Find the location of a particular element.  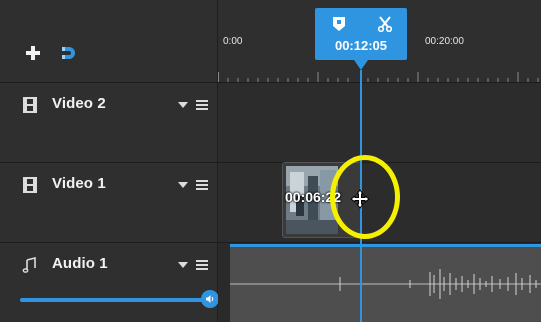

ruler-ticks is located at coordinates (378, 77).